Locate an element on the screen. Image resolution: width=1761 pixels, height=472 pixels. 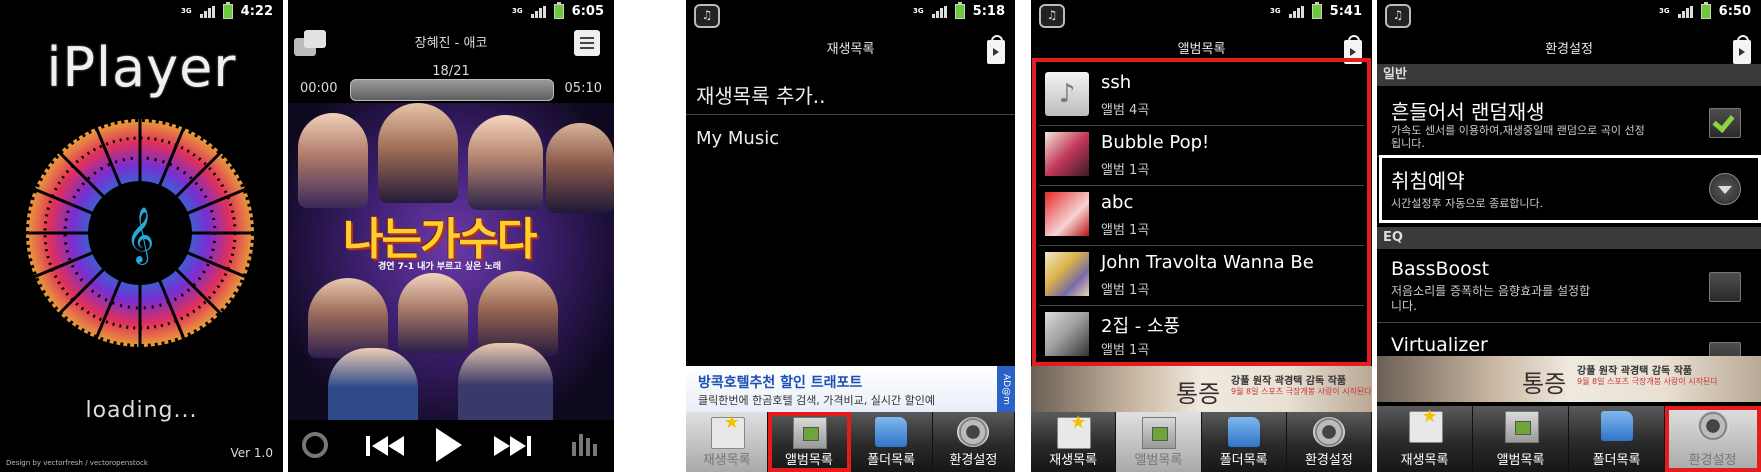
list-item: 재생목록 추가.. is located at coordinates (850, 93).